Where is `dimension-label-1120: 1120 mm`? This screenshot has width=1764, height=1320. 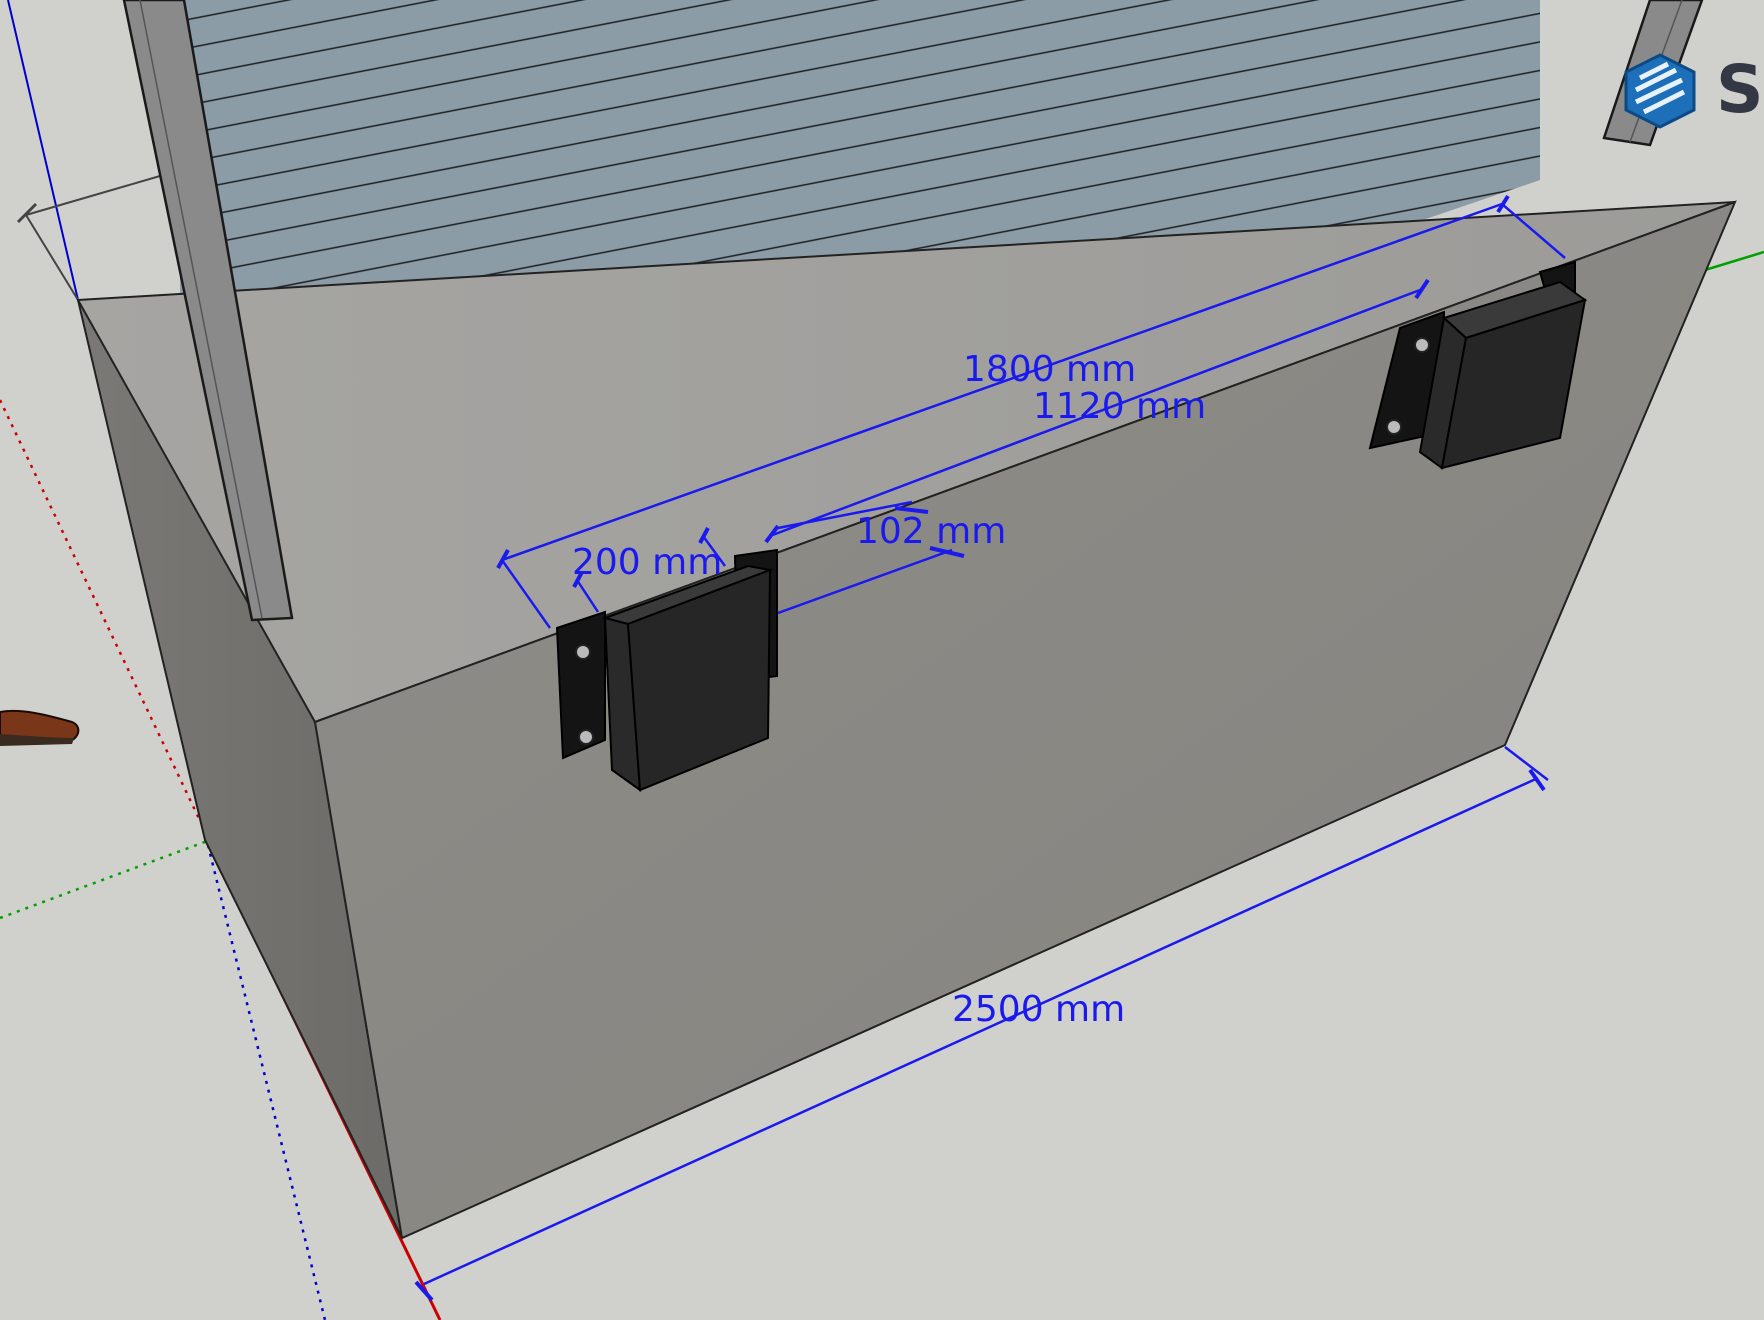
dimension-label-1120: 1120 mm is located at coordinates (1119, 406).